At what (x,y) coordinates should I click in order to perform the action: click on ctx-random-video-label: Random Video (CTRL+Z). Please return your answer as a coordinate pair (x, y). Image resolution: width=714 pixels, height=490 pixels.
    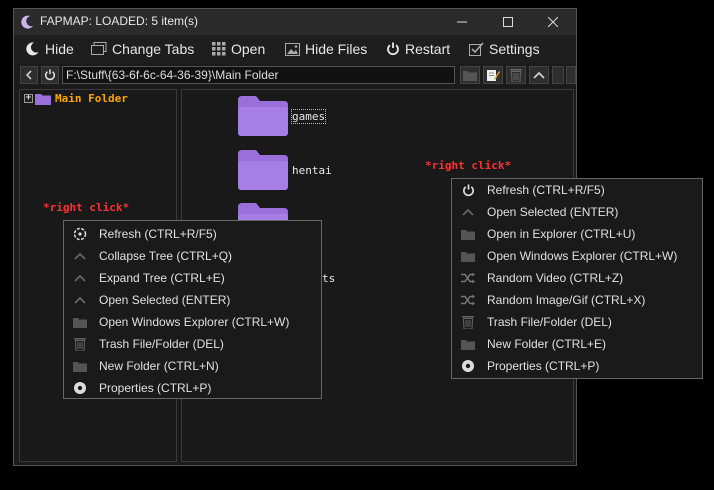
    Looking at the image, I should click on (555, 278).